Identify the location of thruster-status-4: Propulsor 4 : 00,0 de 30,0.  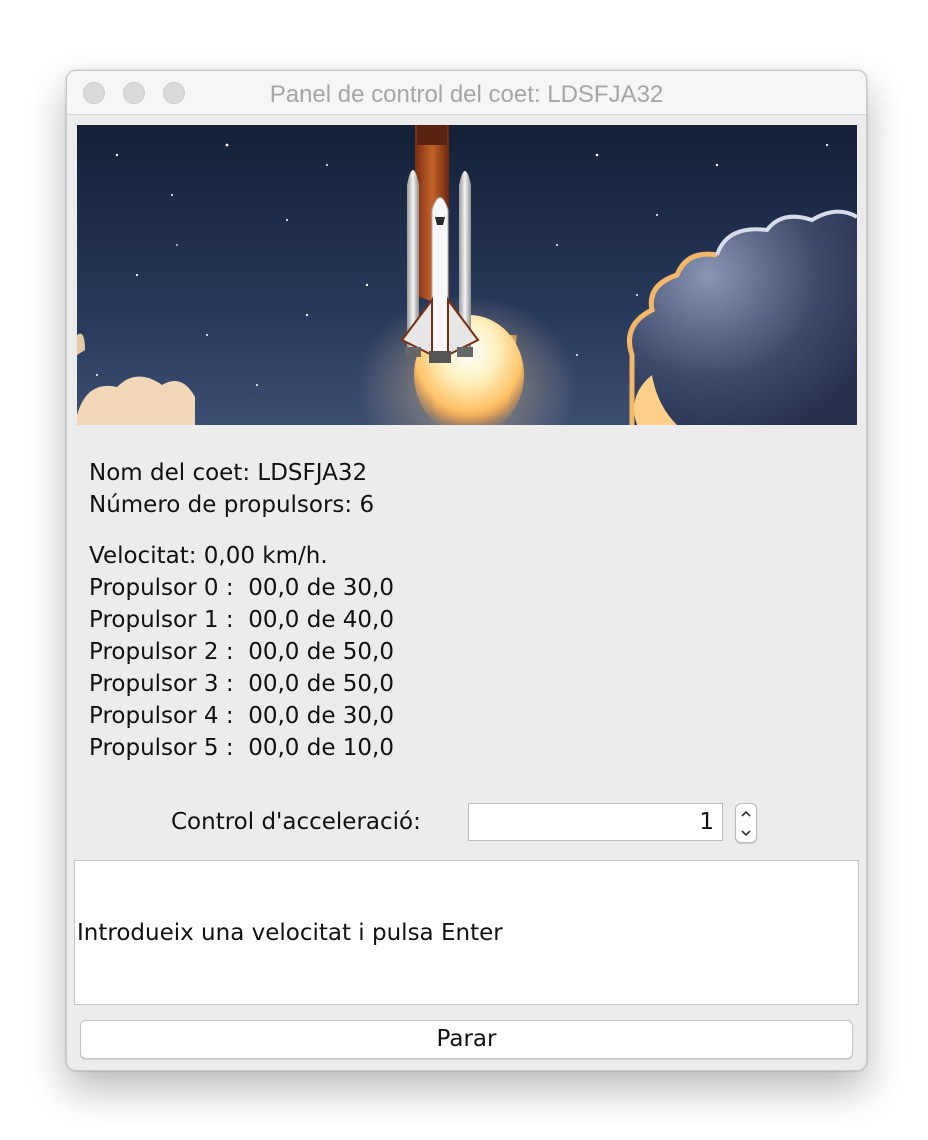
(241, 716).